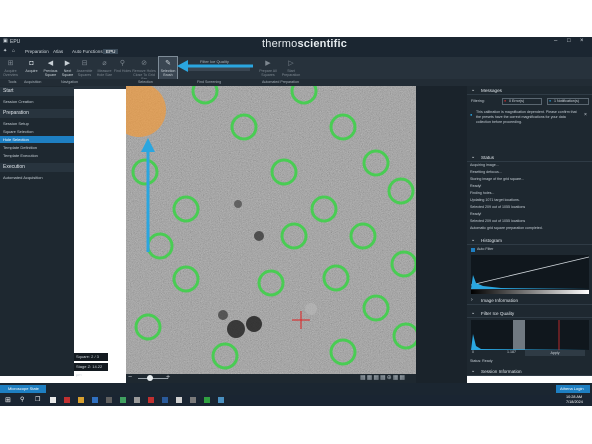 This screenshot has height=444, width=592. I want to click on minimize-icon: –, so click(555, 41).